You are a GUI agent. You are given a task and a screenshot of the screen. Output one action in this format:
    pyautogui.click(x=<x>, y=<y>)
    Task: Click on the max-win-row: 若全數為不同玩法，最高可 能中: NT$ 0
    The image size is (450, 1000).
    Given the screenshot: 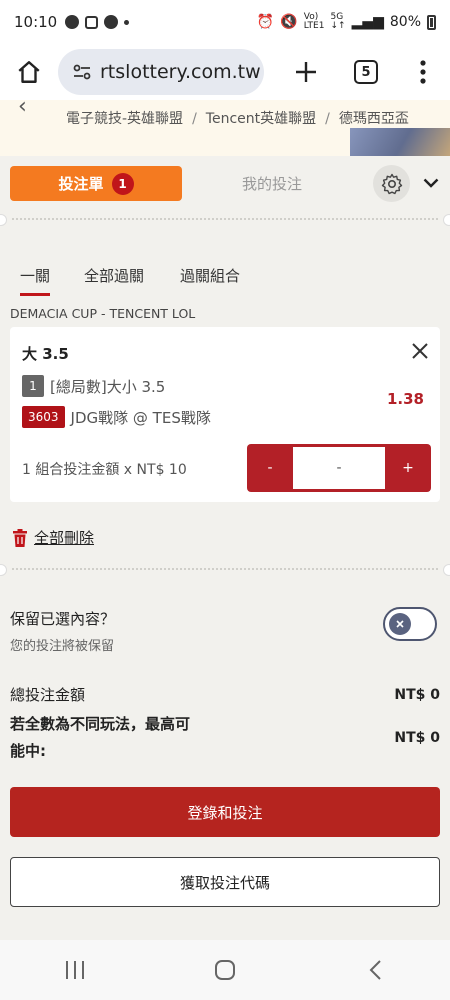 What is the action you would take?
    pyautogui.click(x=225, y=738)
    